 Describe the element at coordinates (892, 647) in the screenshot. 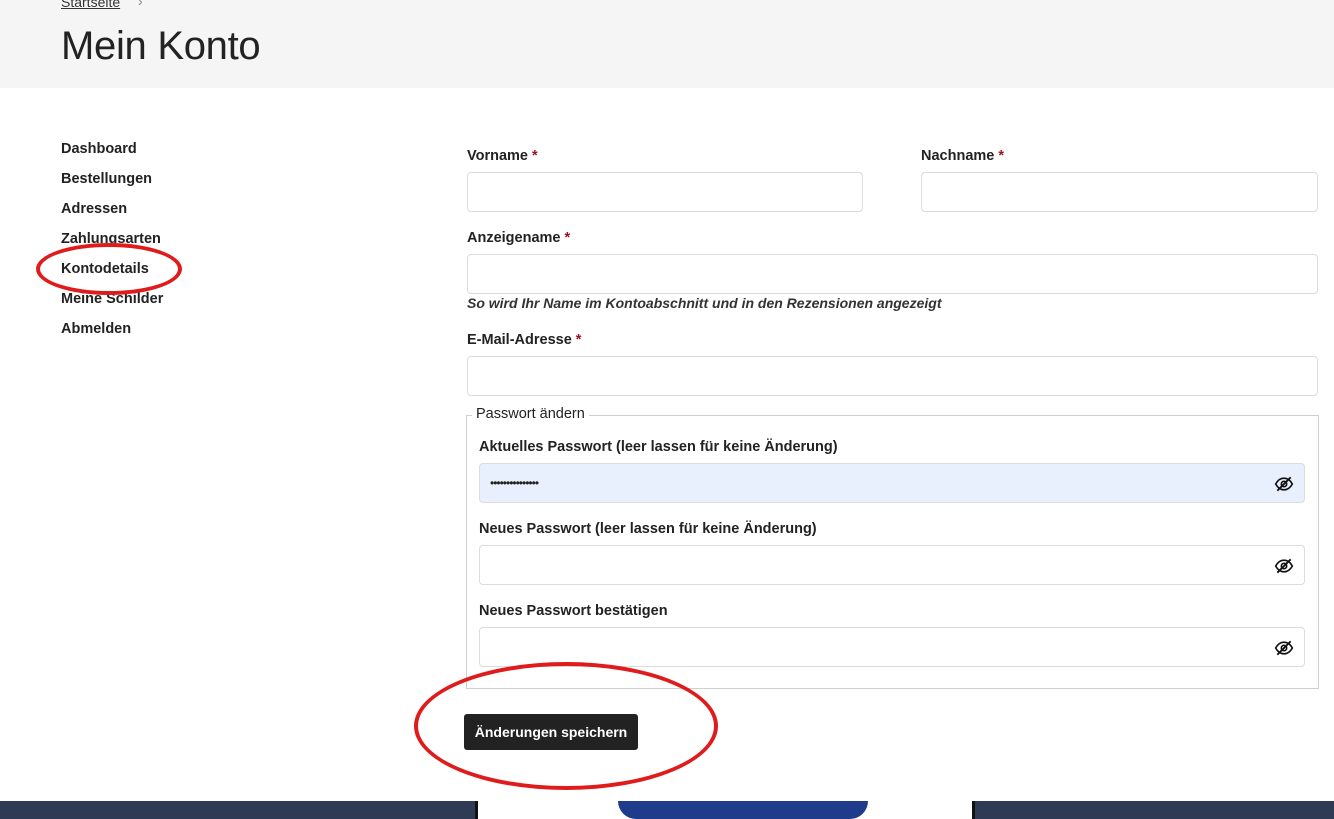

I see `confirm-password-input` at that location.